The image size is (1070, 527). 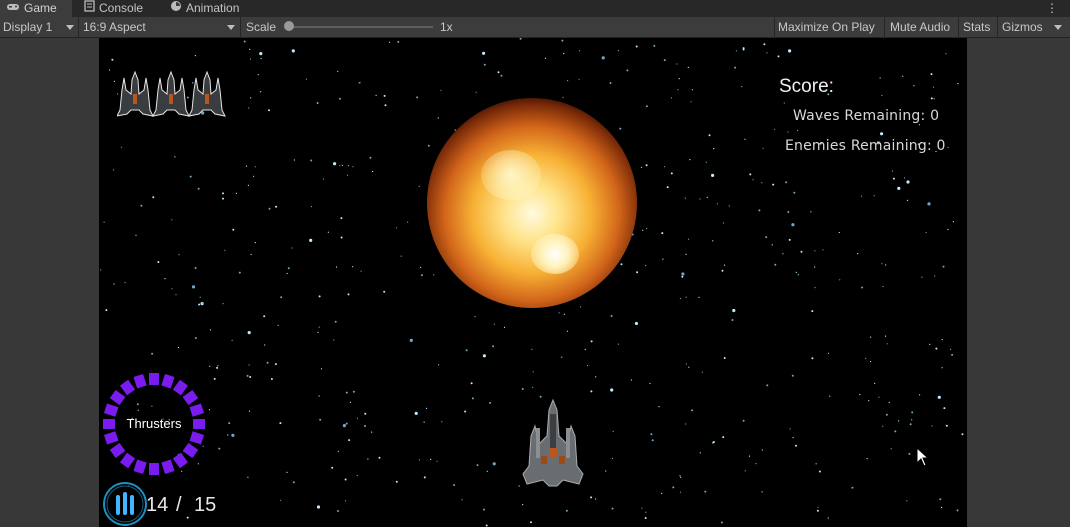 What do you see at coordinates (231, 27) in the screenshot?
I see `aspect-dropdown-arrow-icon` at bounding box center [231, 27].